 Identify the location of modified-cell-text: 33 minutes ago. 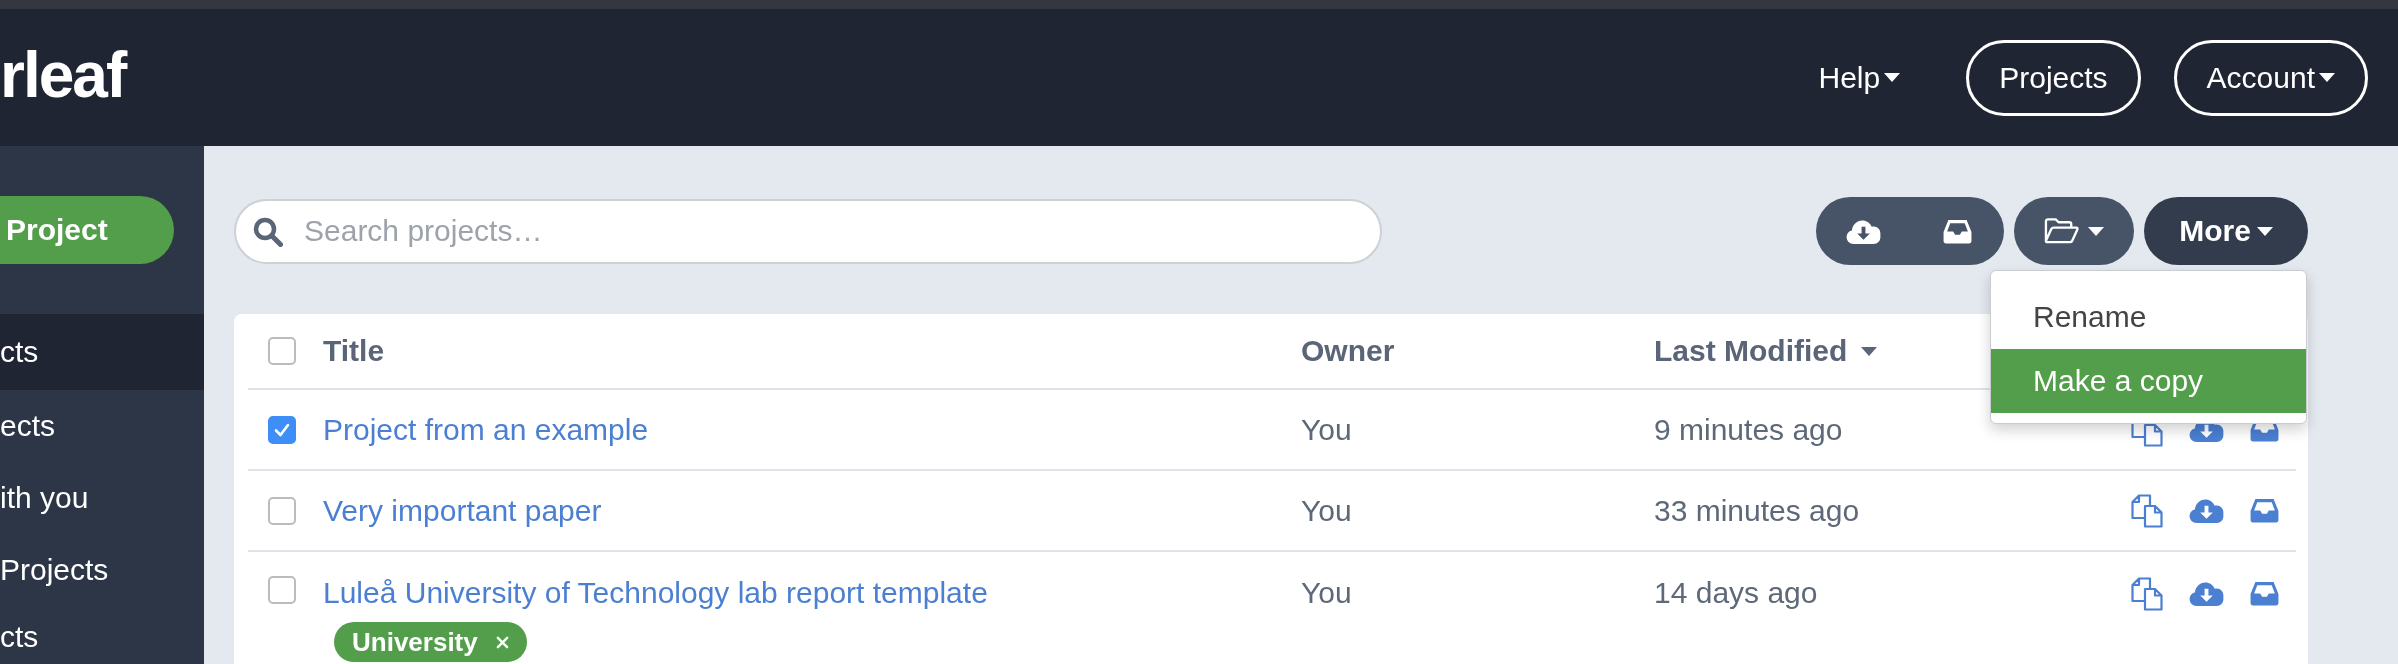
(1757, 510).